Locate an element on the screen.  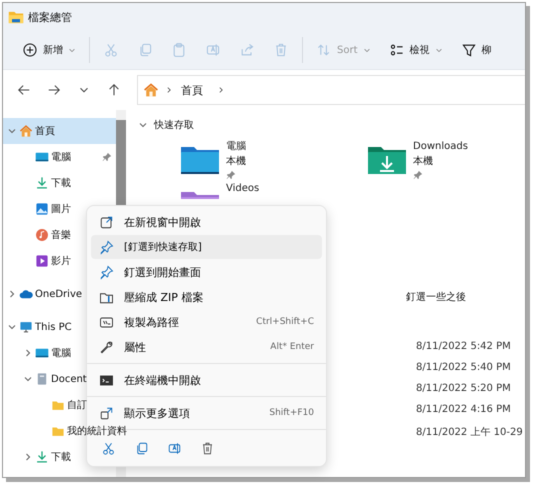
download-folder-icon is located at coordinates (387, 160).